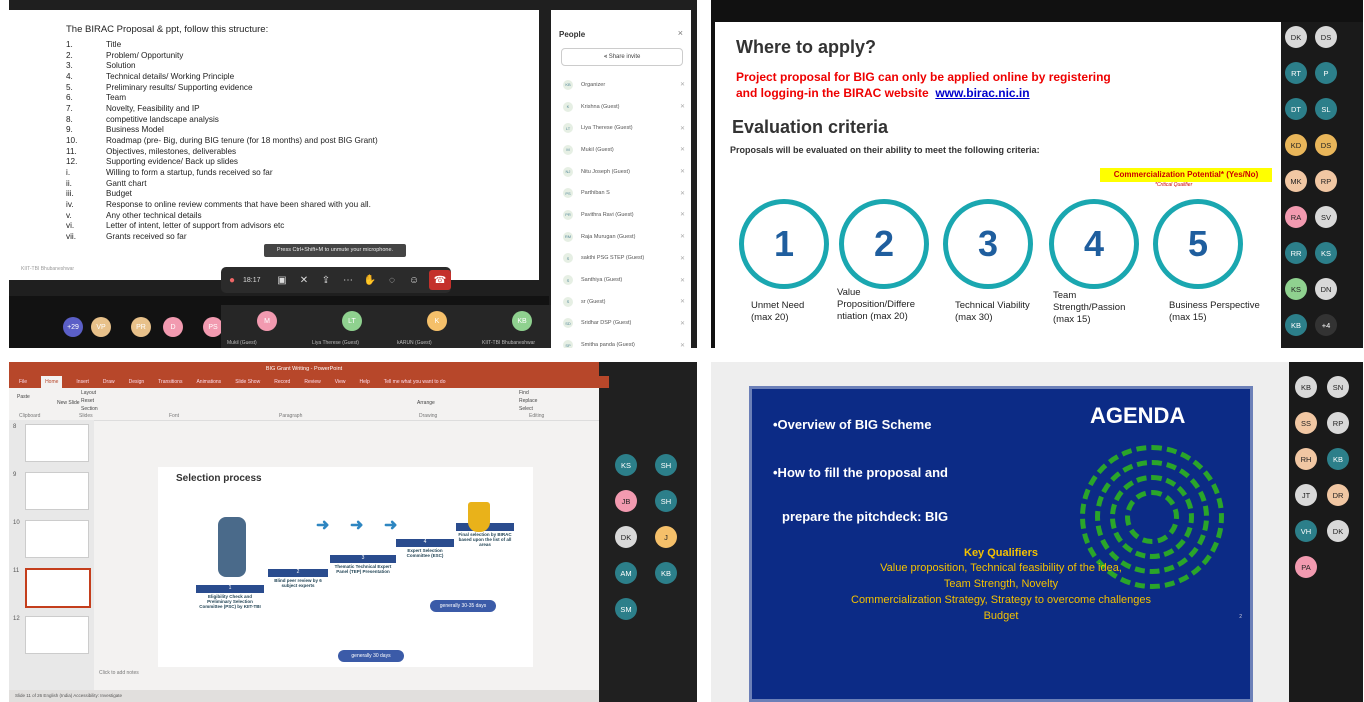 The image size is (1364, 702). Describe the element at coordinates (352, 326) in the screenshot. I see `video-tile: LT Liya Therese (Guest)` at that location.